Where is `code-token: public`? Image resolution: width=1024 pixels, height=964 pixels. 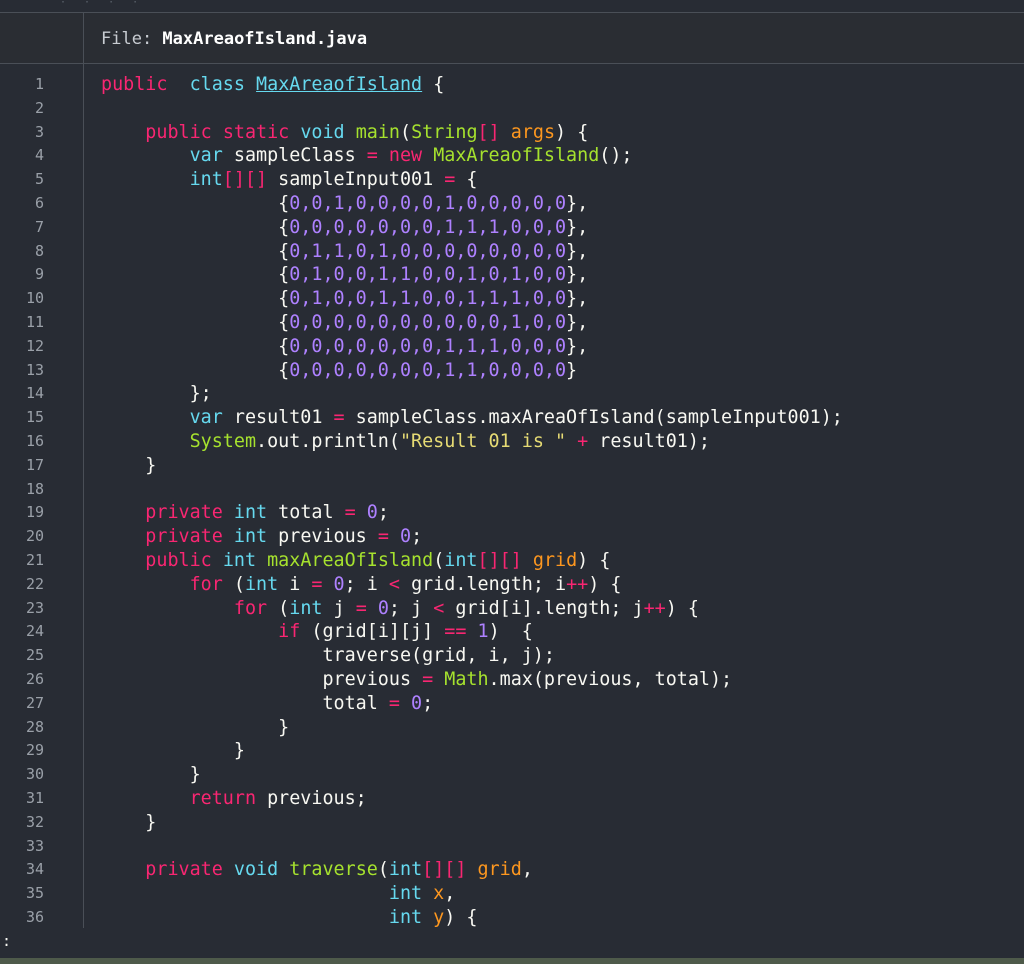 code-token: public is located at coordinates (178, 132).